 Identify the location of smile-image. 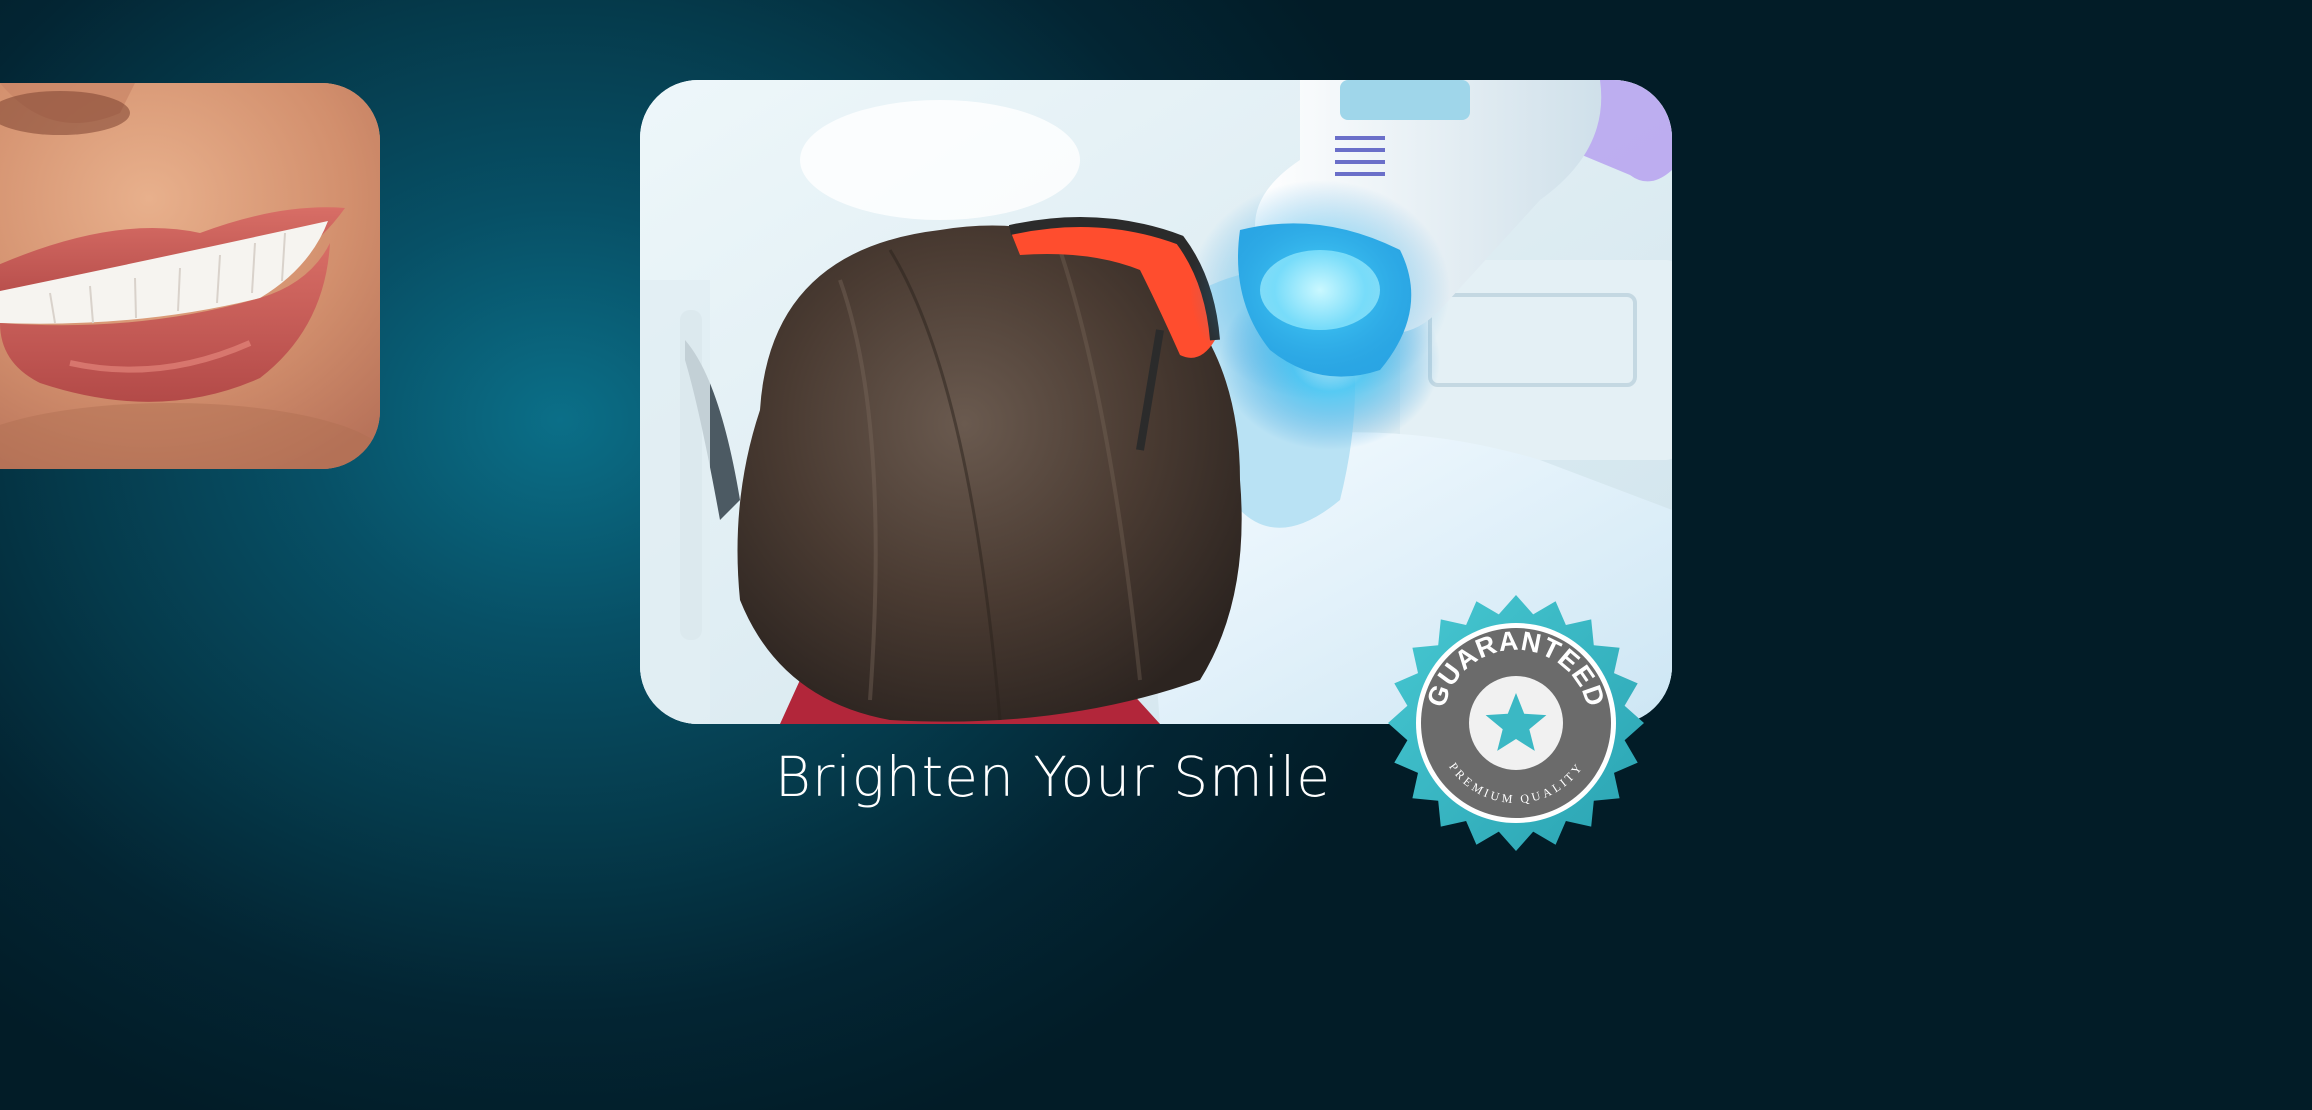
(190, 276).